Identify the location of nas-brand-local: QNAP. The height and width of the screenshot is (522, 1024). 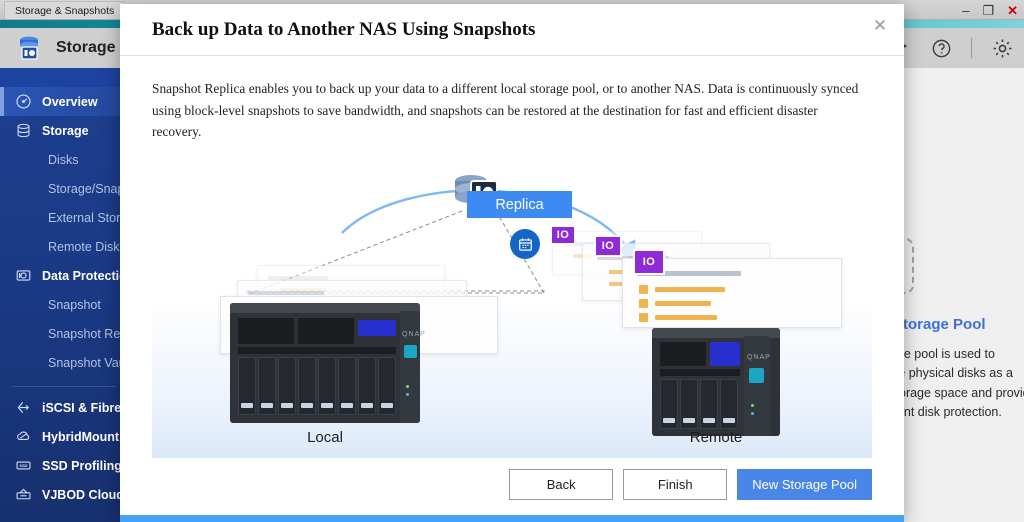
(414, 335).